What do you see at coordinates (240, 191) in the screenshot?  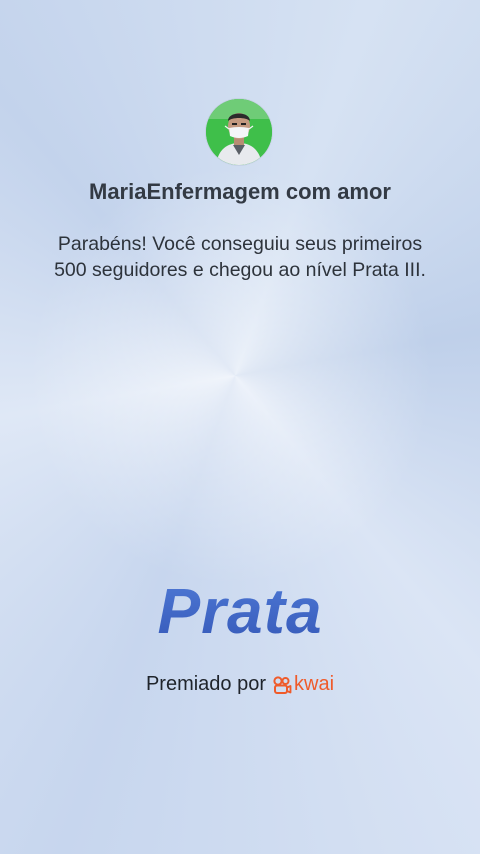 I see `username: MariaEnfermagem com amor` at bounding box center [240, 191].